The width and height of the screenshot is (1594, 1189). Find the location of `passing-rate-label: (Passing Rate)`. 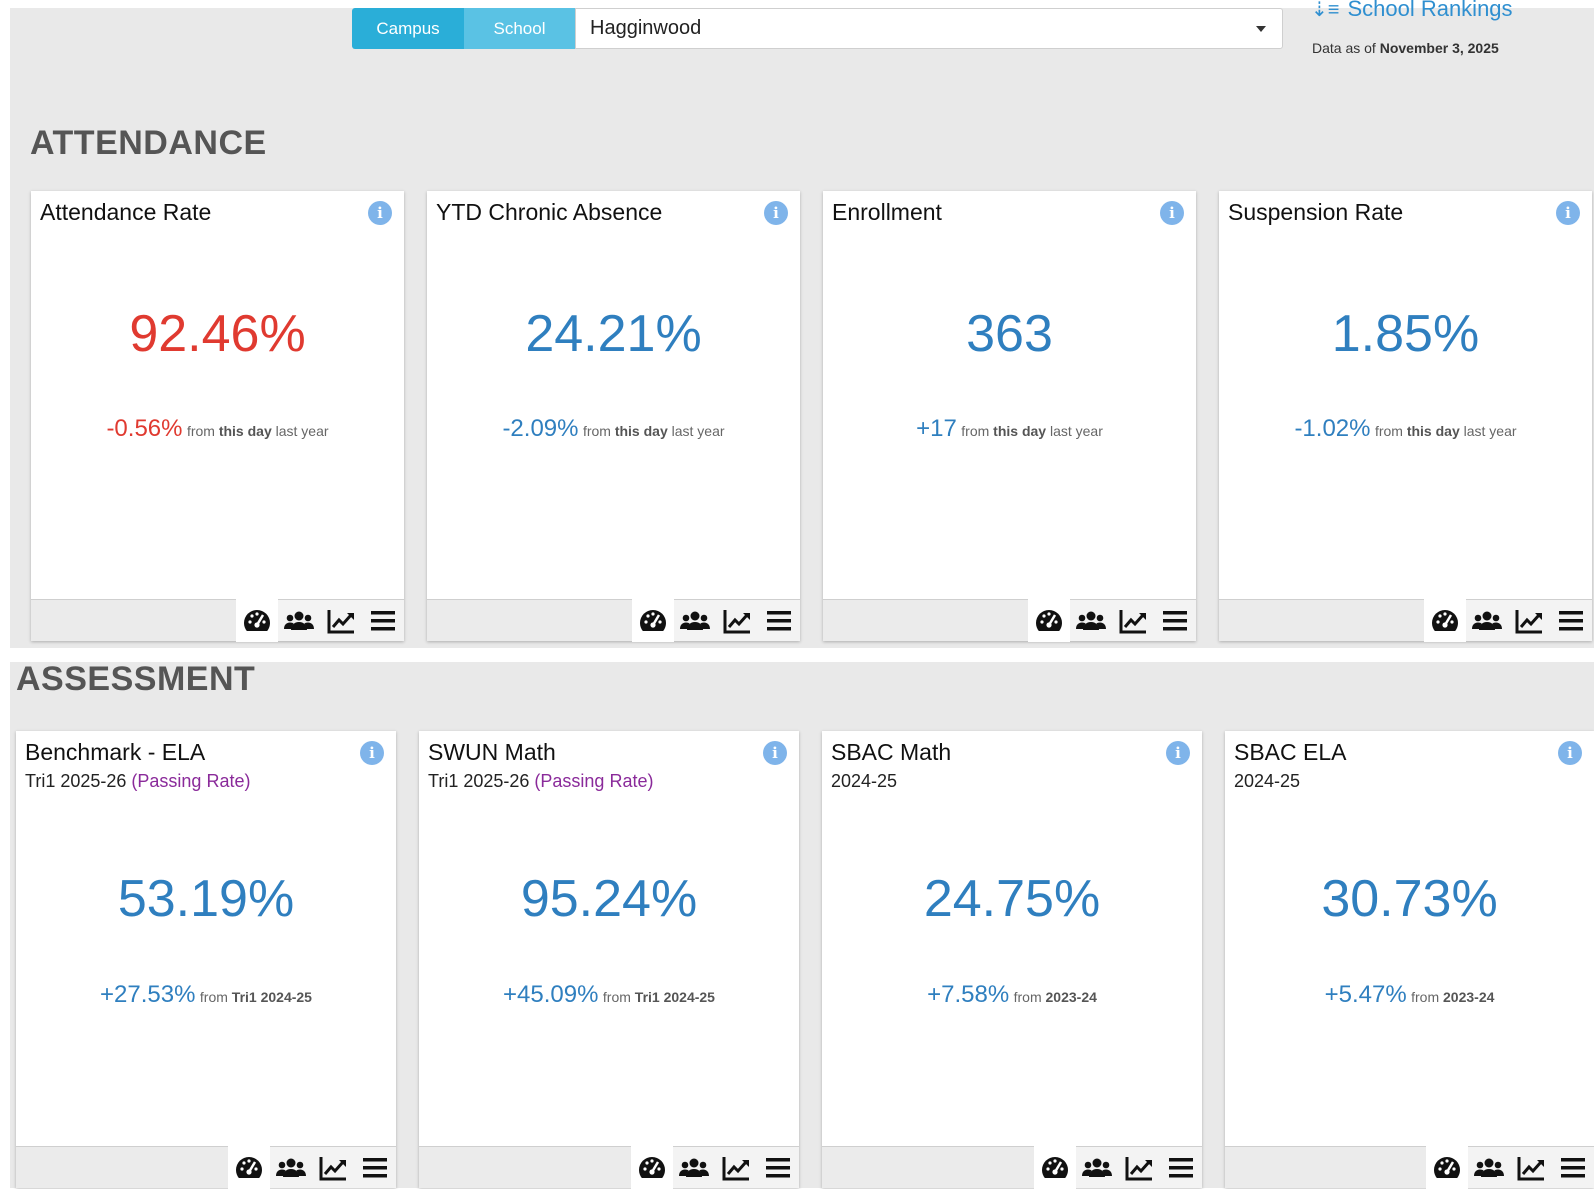

passing-rate-label: (Passing Rate) is located at coordinates (191, 781).